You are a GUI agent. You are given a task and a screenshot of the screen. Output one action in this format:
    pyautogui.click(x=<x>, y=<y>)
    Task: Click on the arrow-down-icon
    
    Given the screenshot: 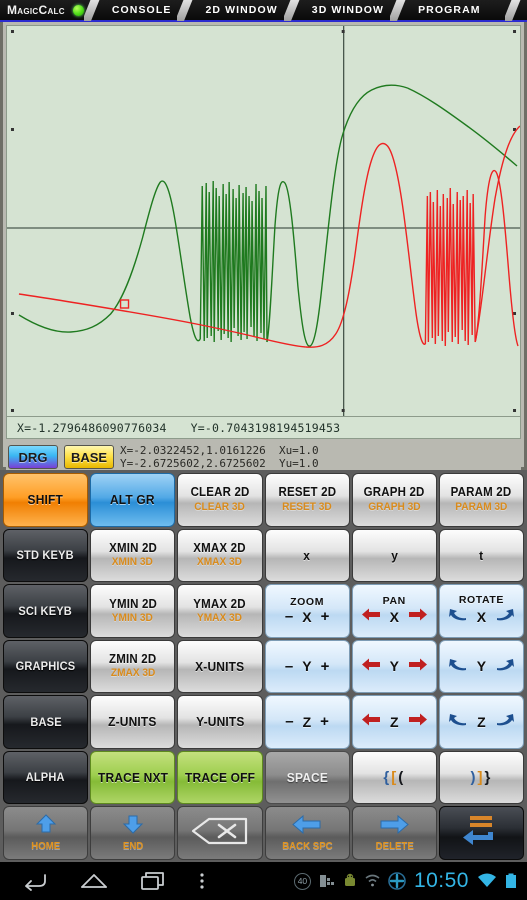 What is the action you would take?
    pyautogui.click(x=133, y=826)
    